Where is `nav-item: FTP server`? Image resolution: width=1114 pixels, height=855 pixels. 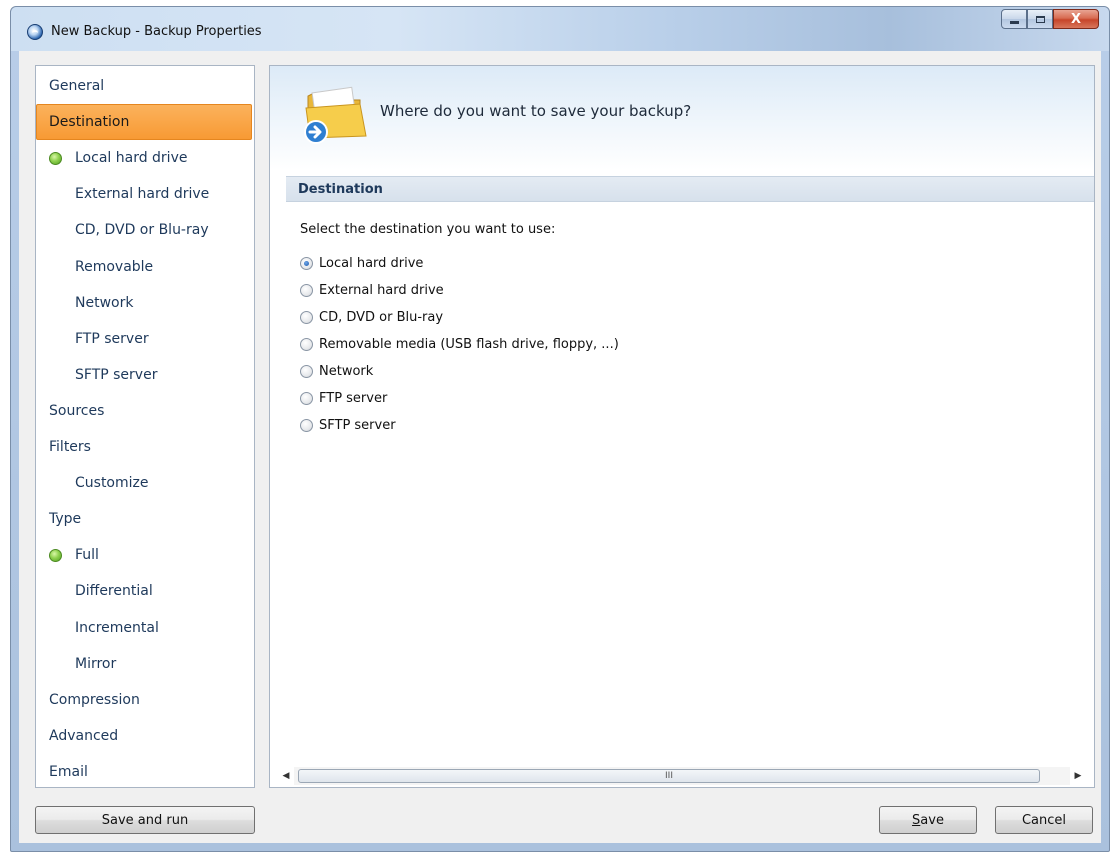 nav-item: FTP server is located at coordinates (145, 339).